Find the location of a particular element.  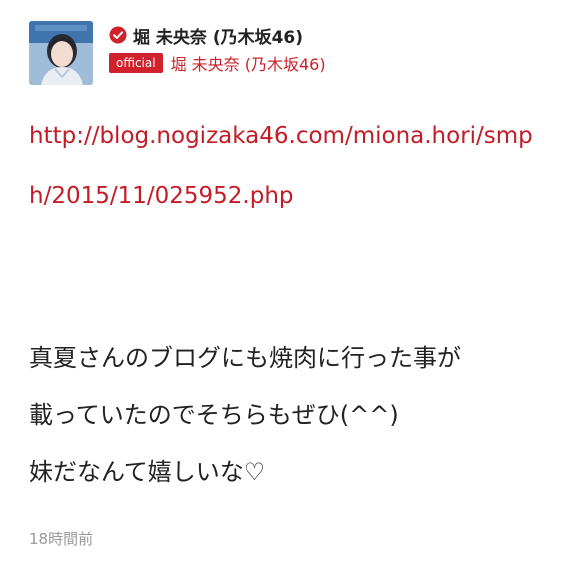

profile-photo is located at coordinates (61, 53).